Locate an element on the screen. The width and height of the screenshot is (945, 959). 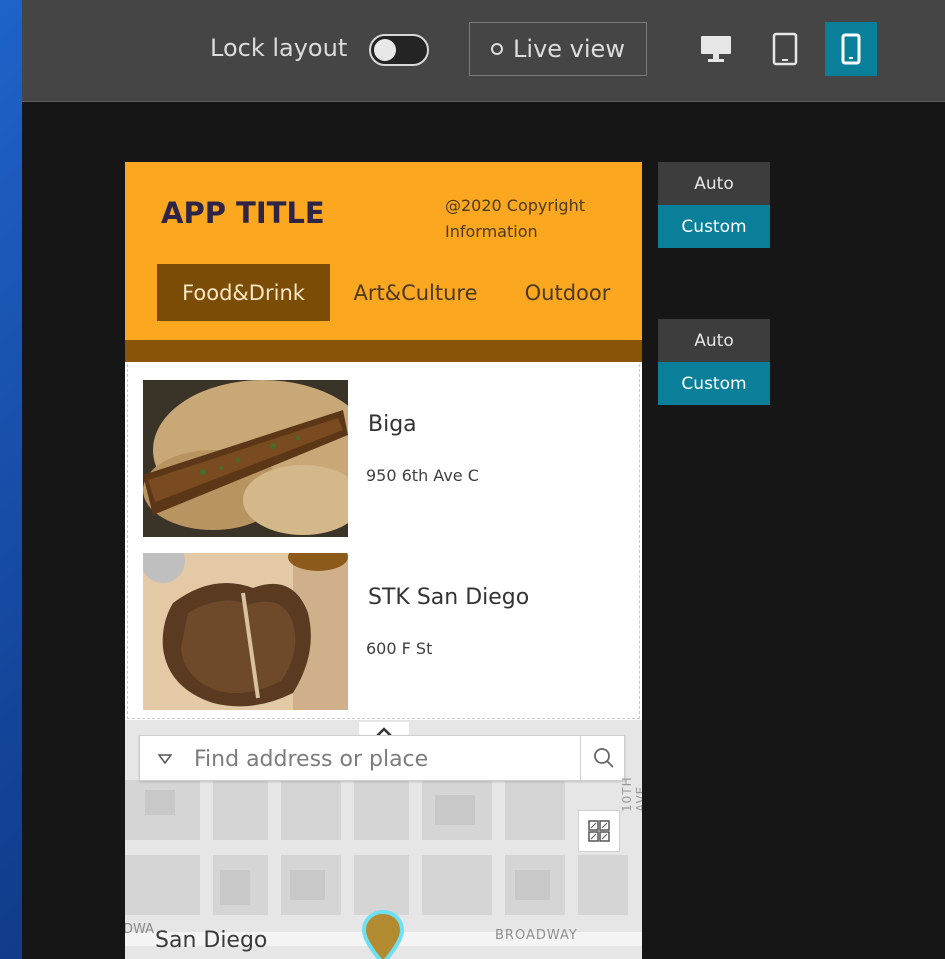
map-search is located at coordinates (382, 758).